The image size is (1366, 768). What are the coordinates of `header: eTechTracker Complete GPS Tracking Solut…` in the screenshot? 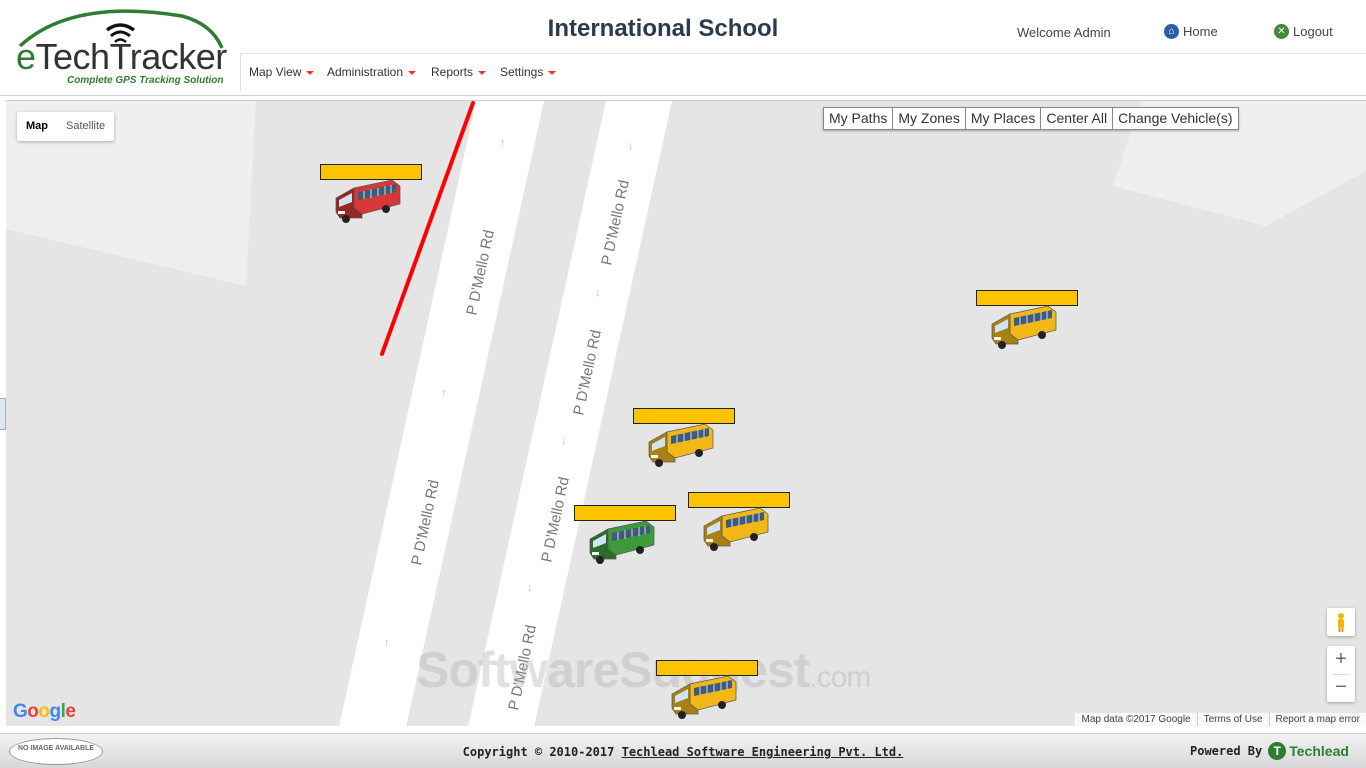 It's located at (683, 48).